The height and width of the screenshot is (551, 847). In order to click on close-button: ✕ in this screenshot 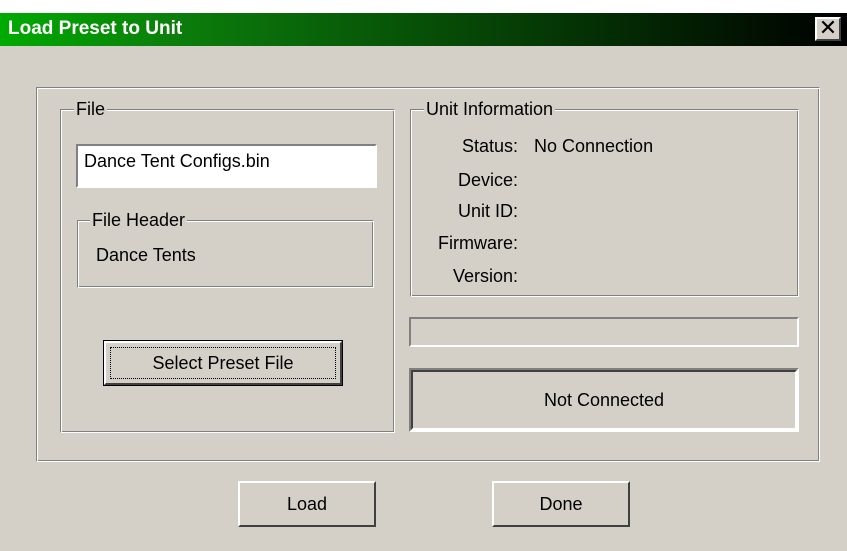, I will do `click(828, 29)`.